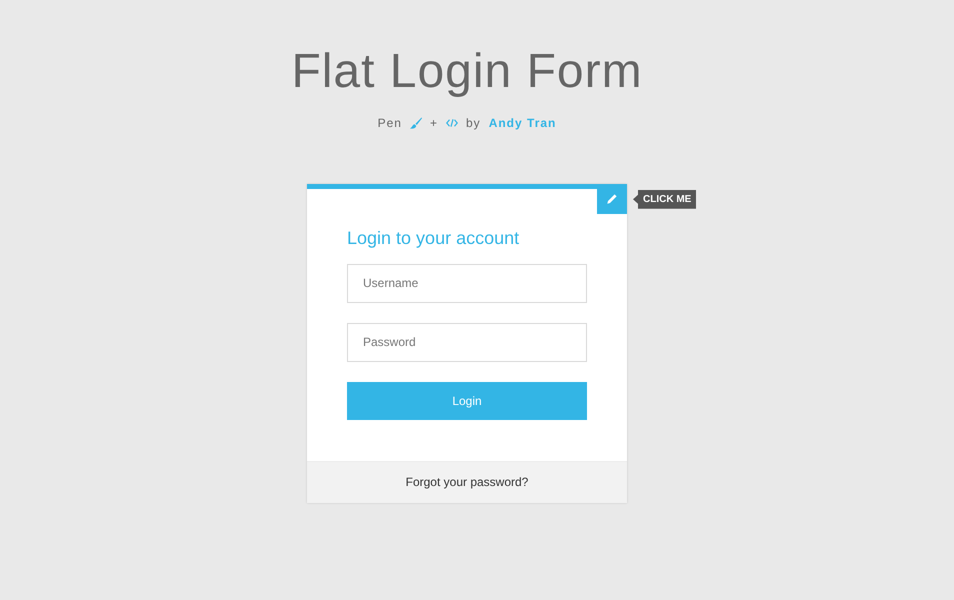  What do you see at coordinates (467, 482) in the screenshot?
I see `forgot-password-link: Forgot your password?` at bounding box center [467, 482].